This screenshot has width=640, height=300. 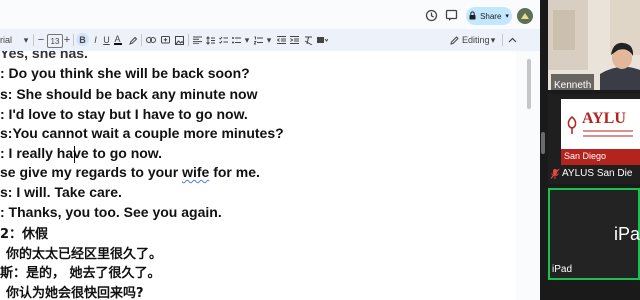 What do you see at coordinates (234, 172) in the screenshot?
I see `doc-line-end: for me.` at bounding box center [234, 172].